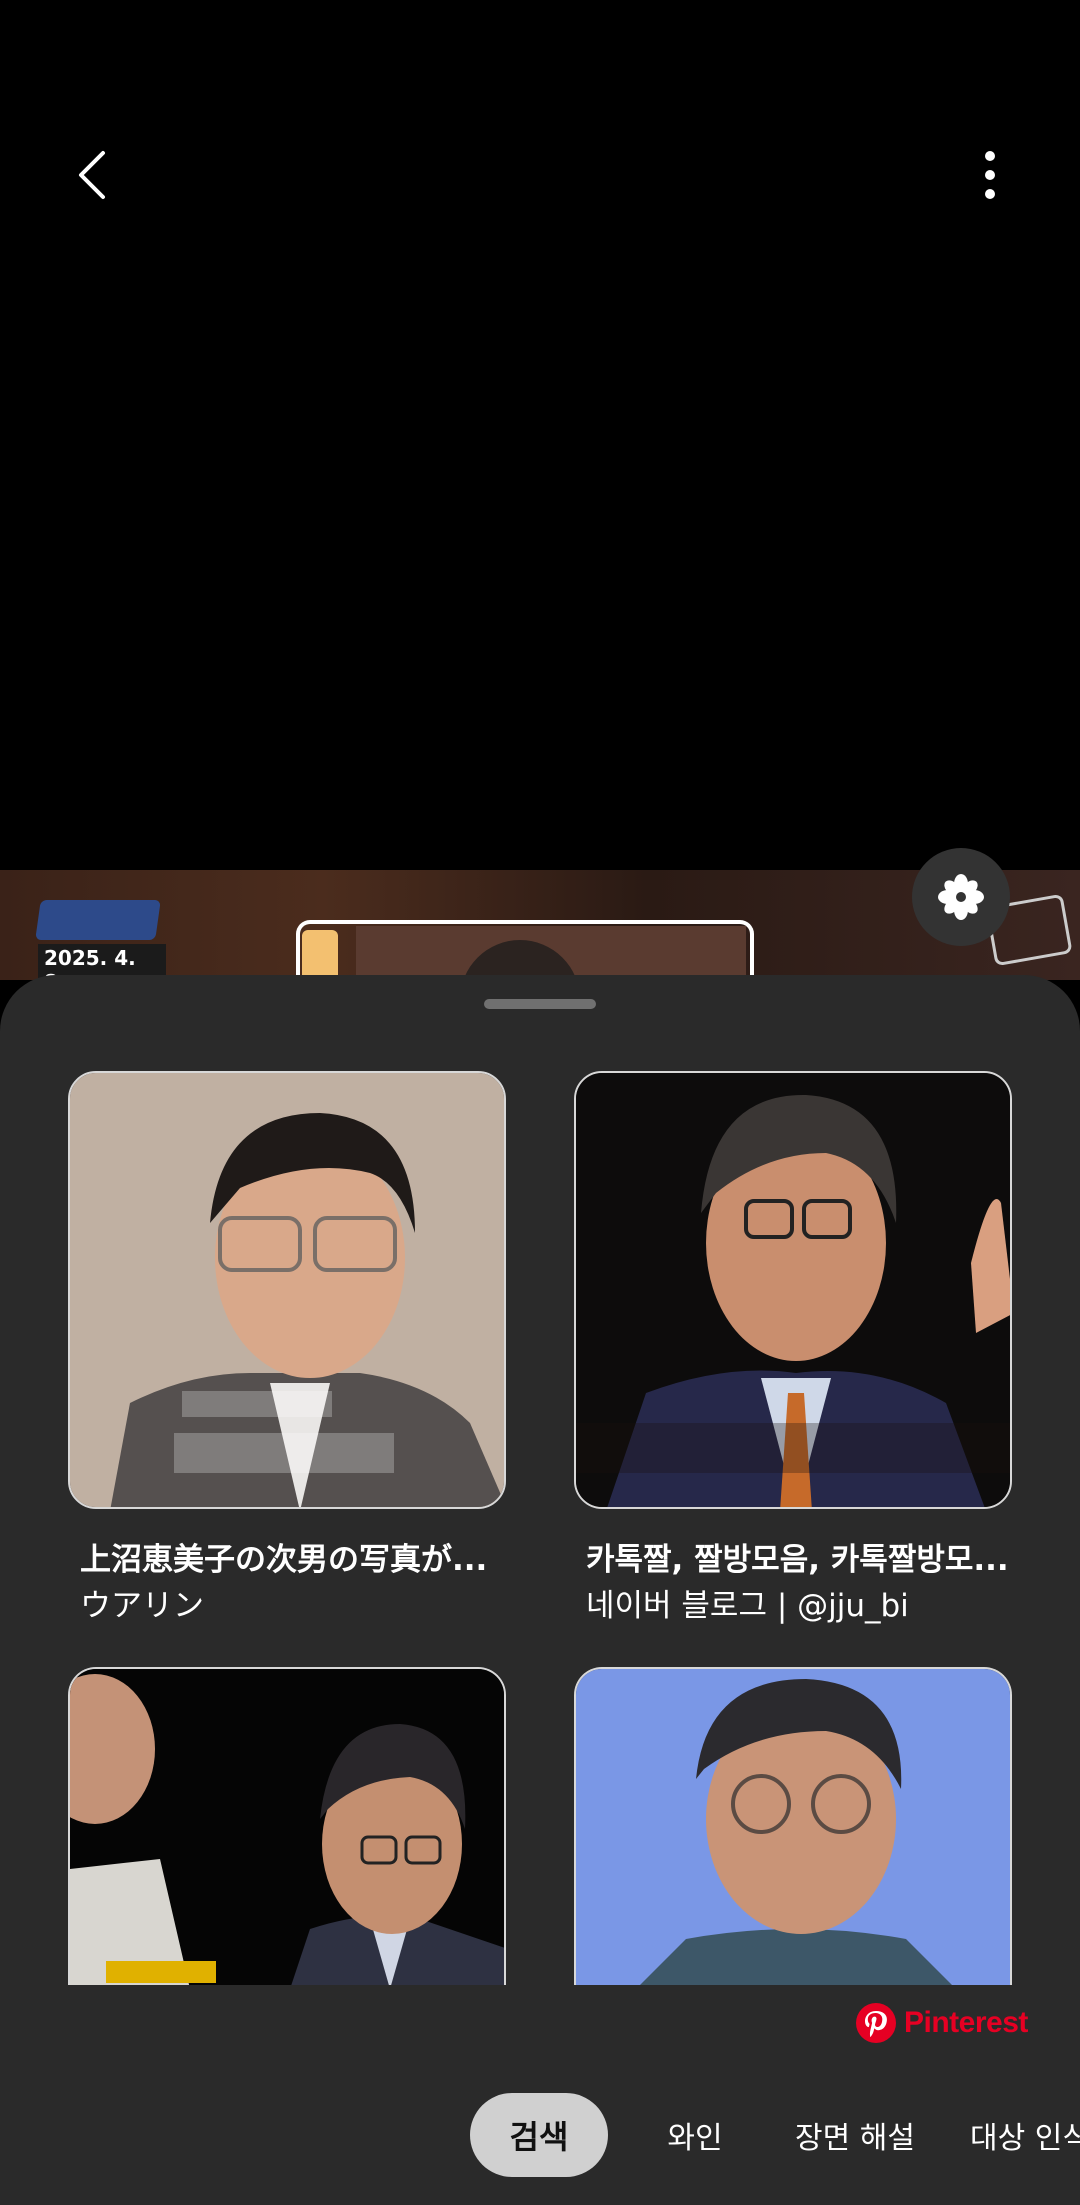 This screenshot has height=2205, width=1080. I want to click on pinterest-label: Pinterest, so click(966, 2022).